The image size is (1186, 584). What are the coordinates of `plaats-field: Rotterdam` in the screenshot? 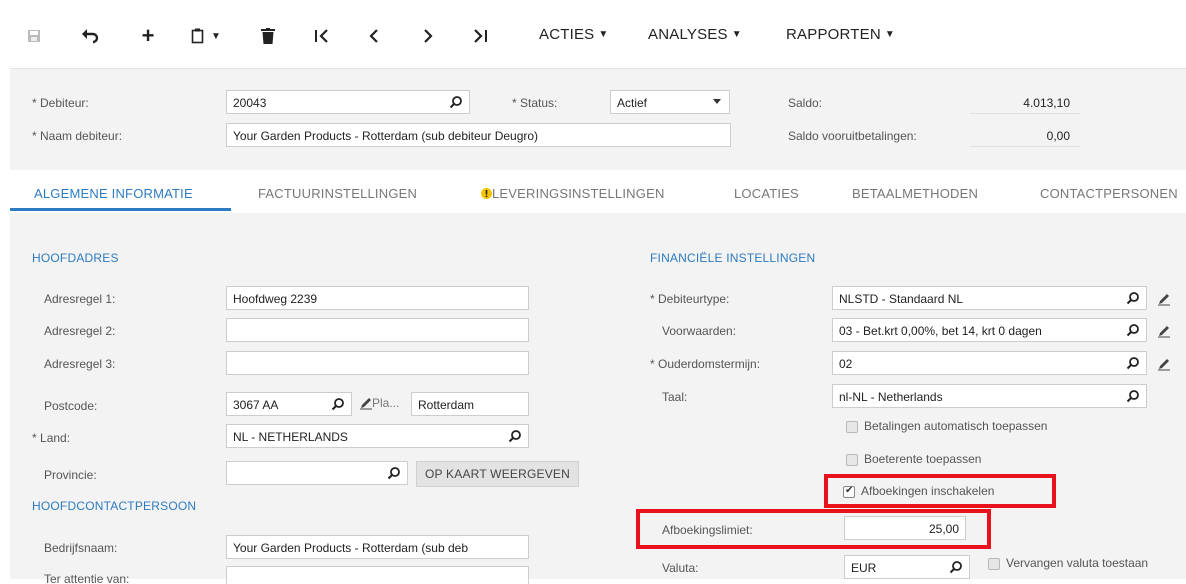 It's located at (470, 404).